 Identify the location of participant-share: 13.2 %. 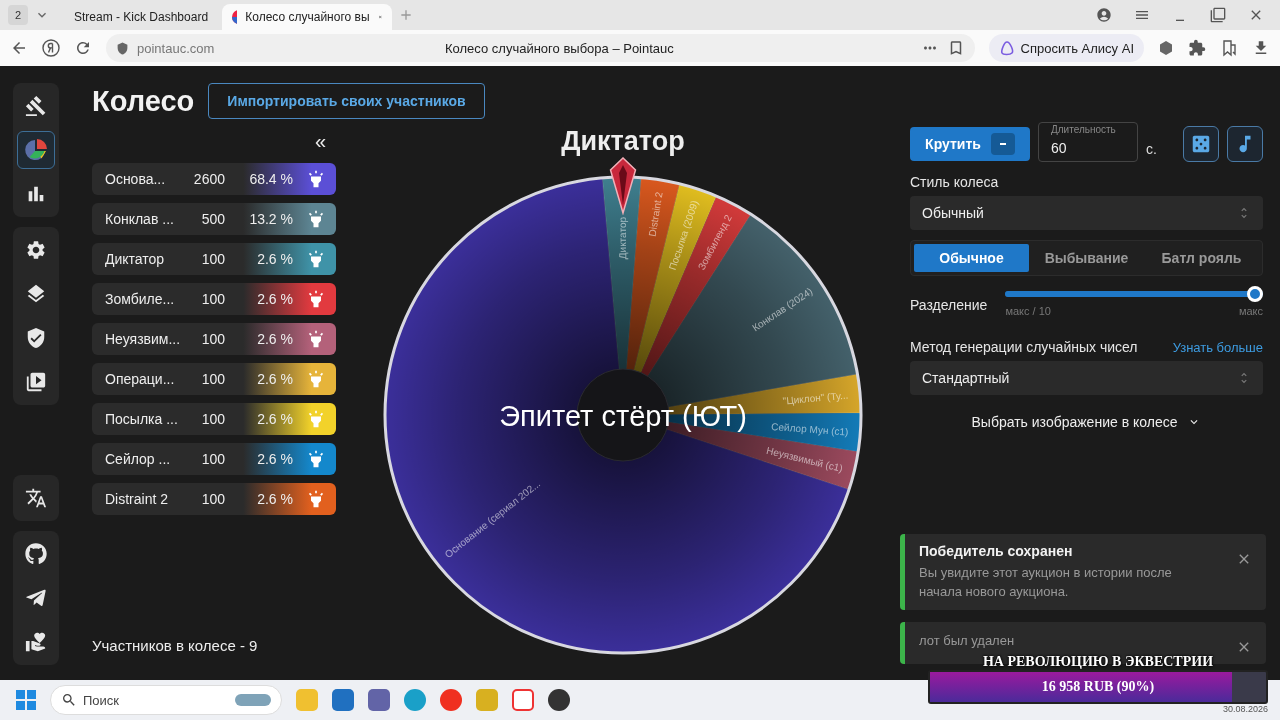
(270, 219).